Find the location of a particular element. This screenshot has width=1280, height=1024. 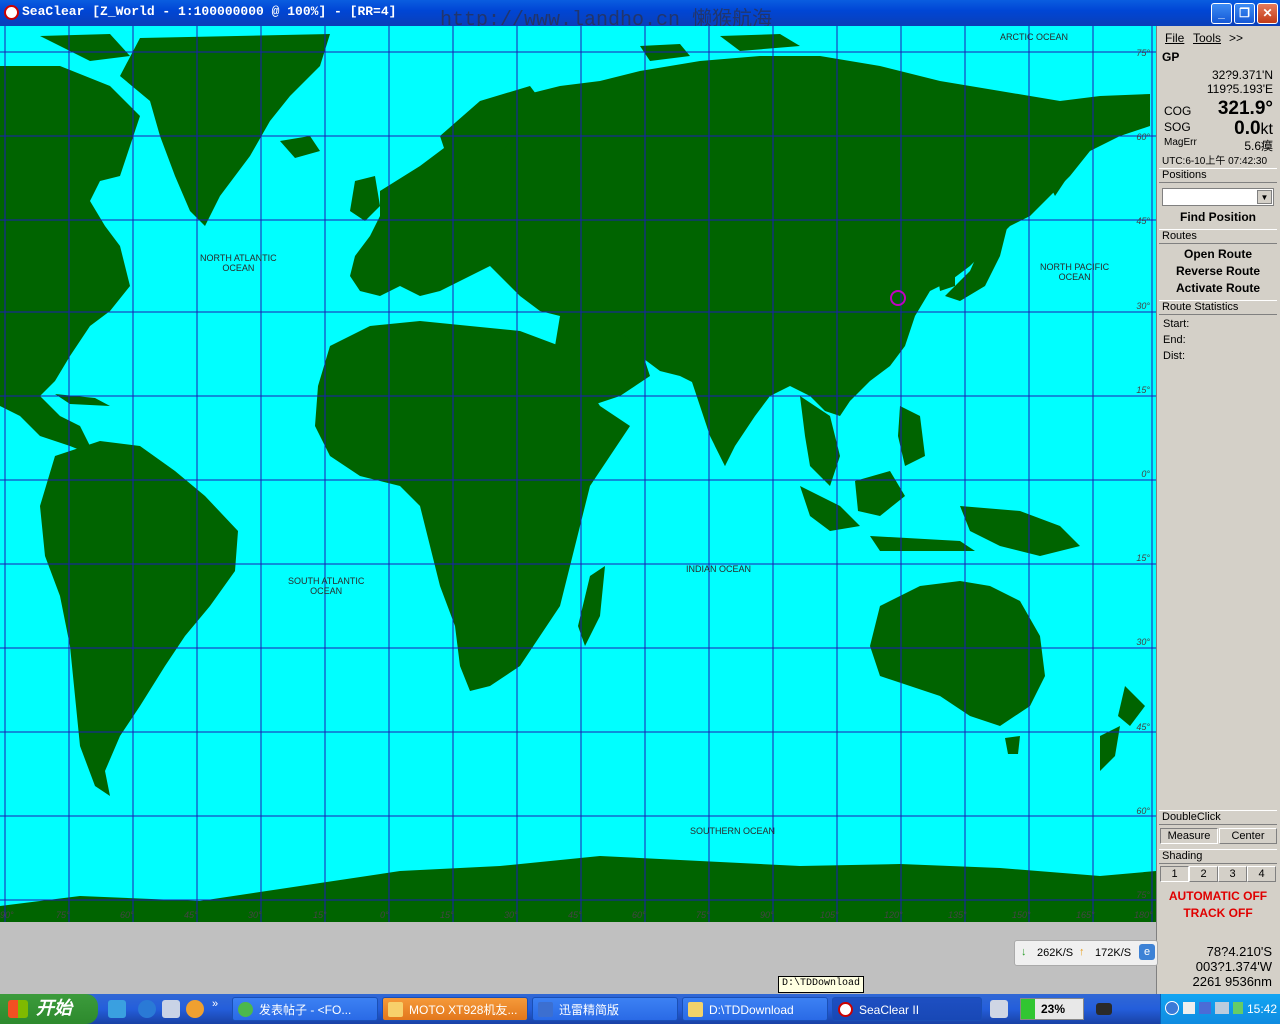

cog-label: COG is located at coordinates (1178, 111).